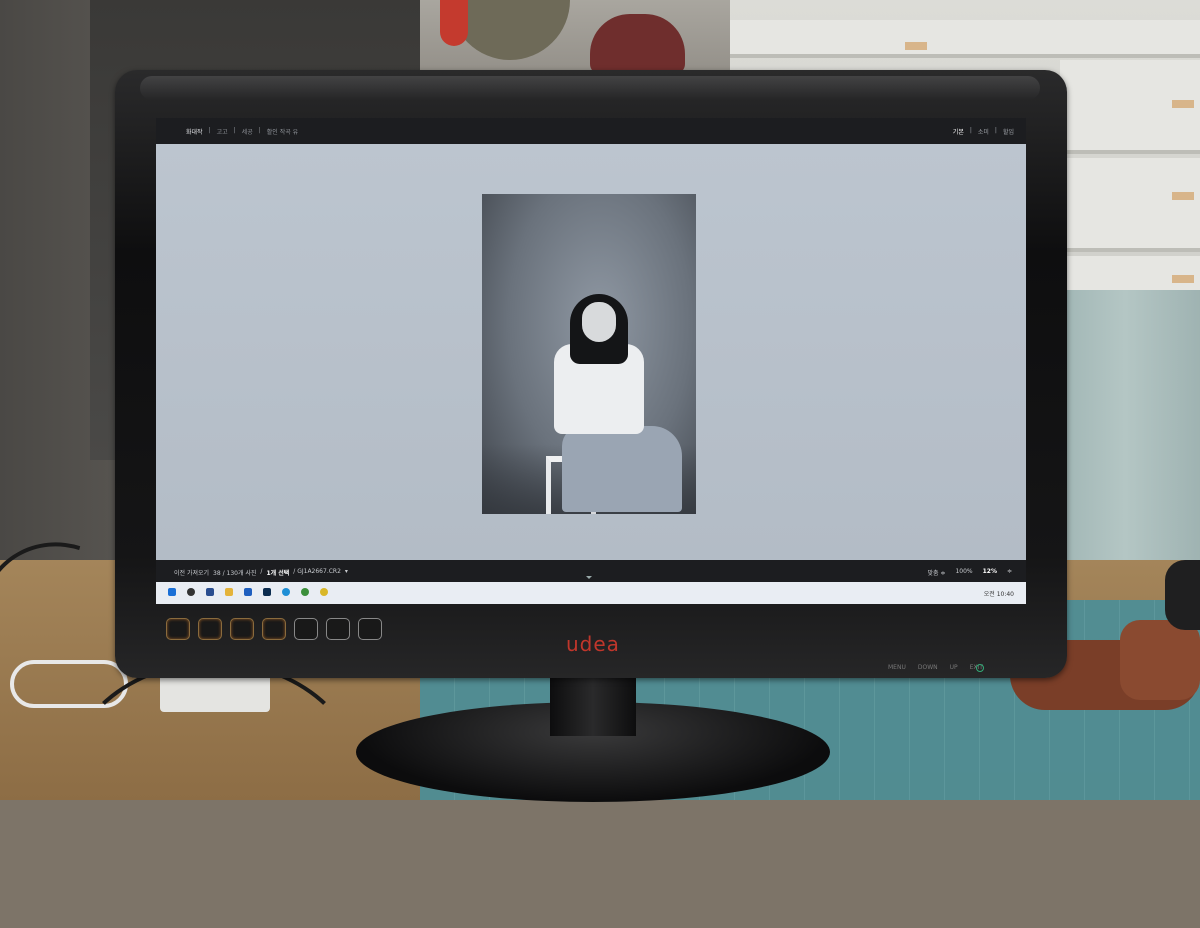  Describe the element at coordinates (958, 131) in the screenshot. I see `mode-item: 기본` at that location.